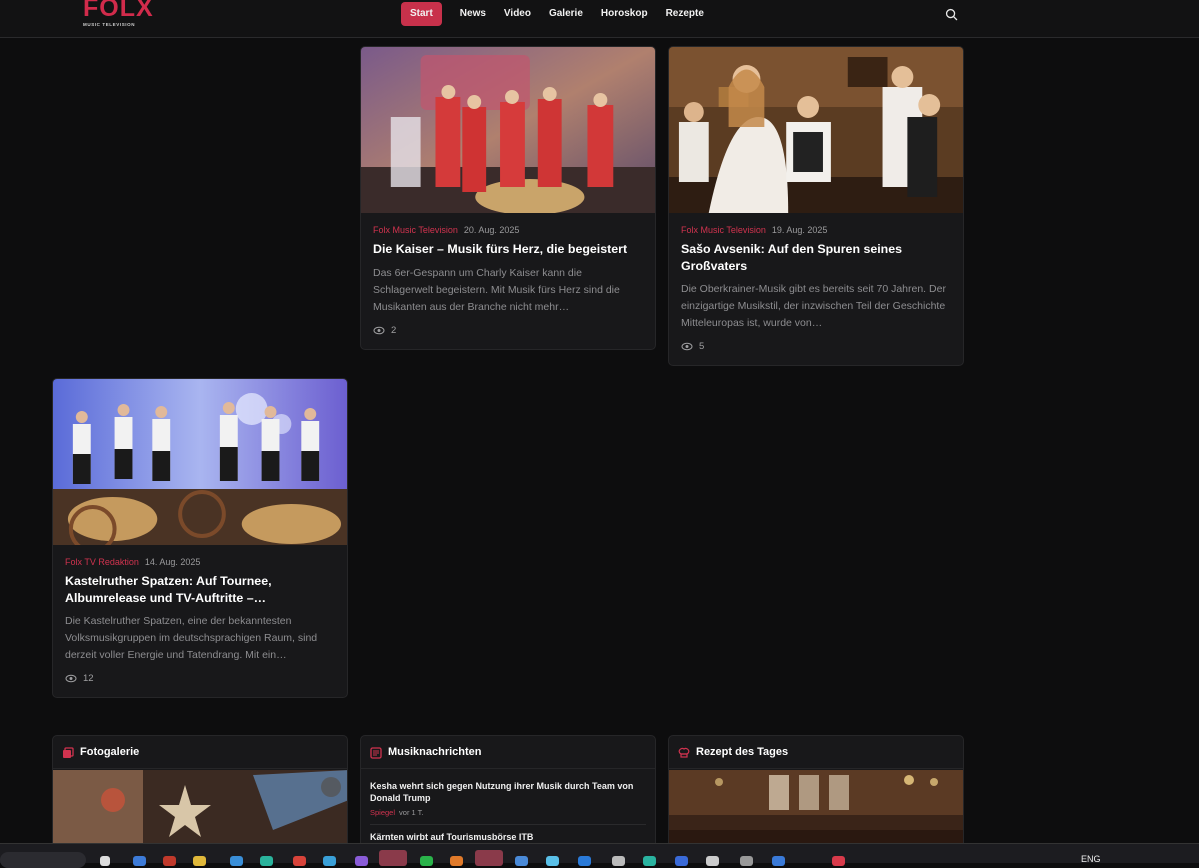  I want to click on divider, so click(508, 824).